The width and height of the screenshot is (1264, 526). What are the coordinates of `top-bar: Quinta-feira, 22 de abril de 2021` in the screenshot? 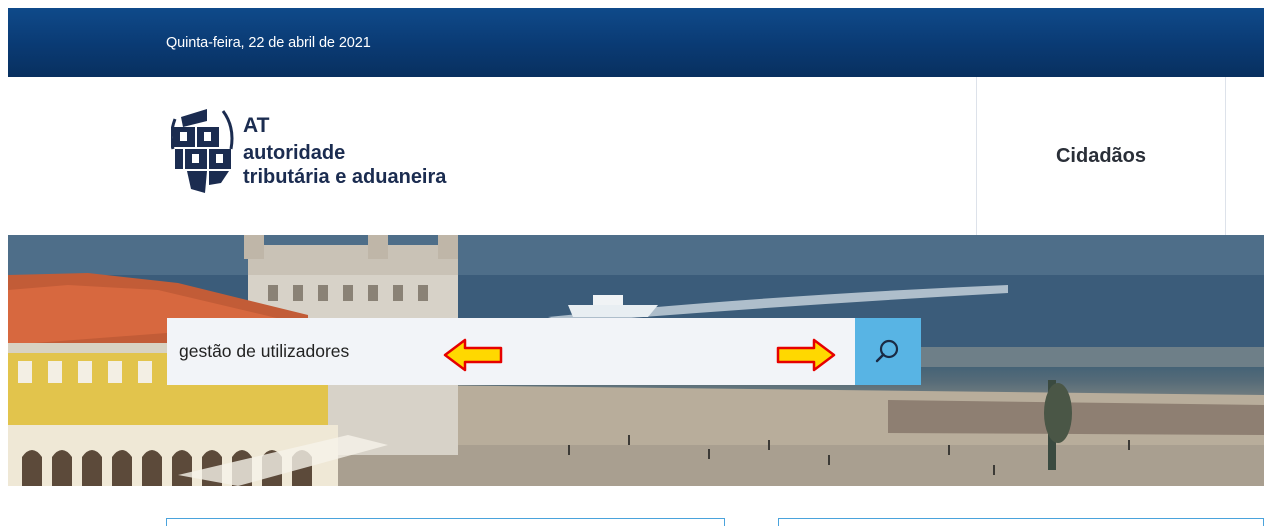 It's located at (636, 42).